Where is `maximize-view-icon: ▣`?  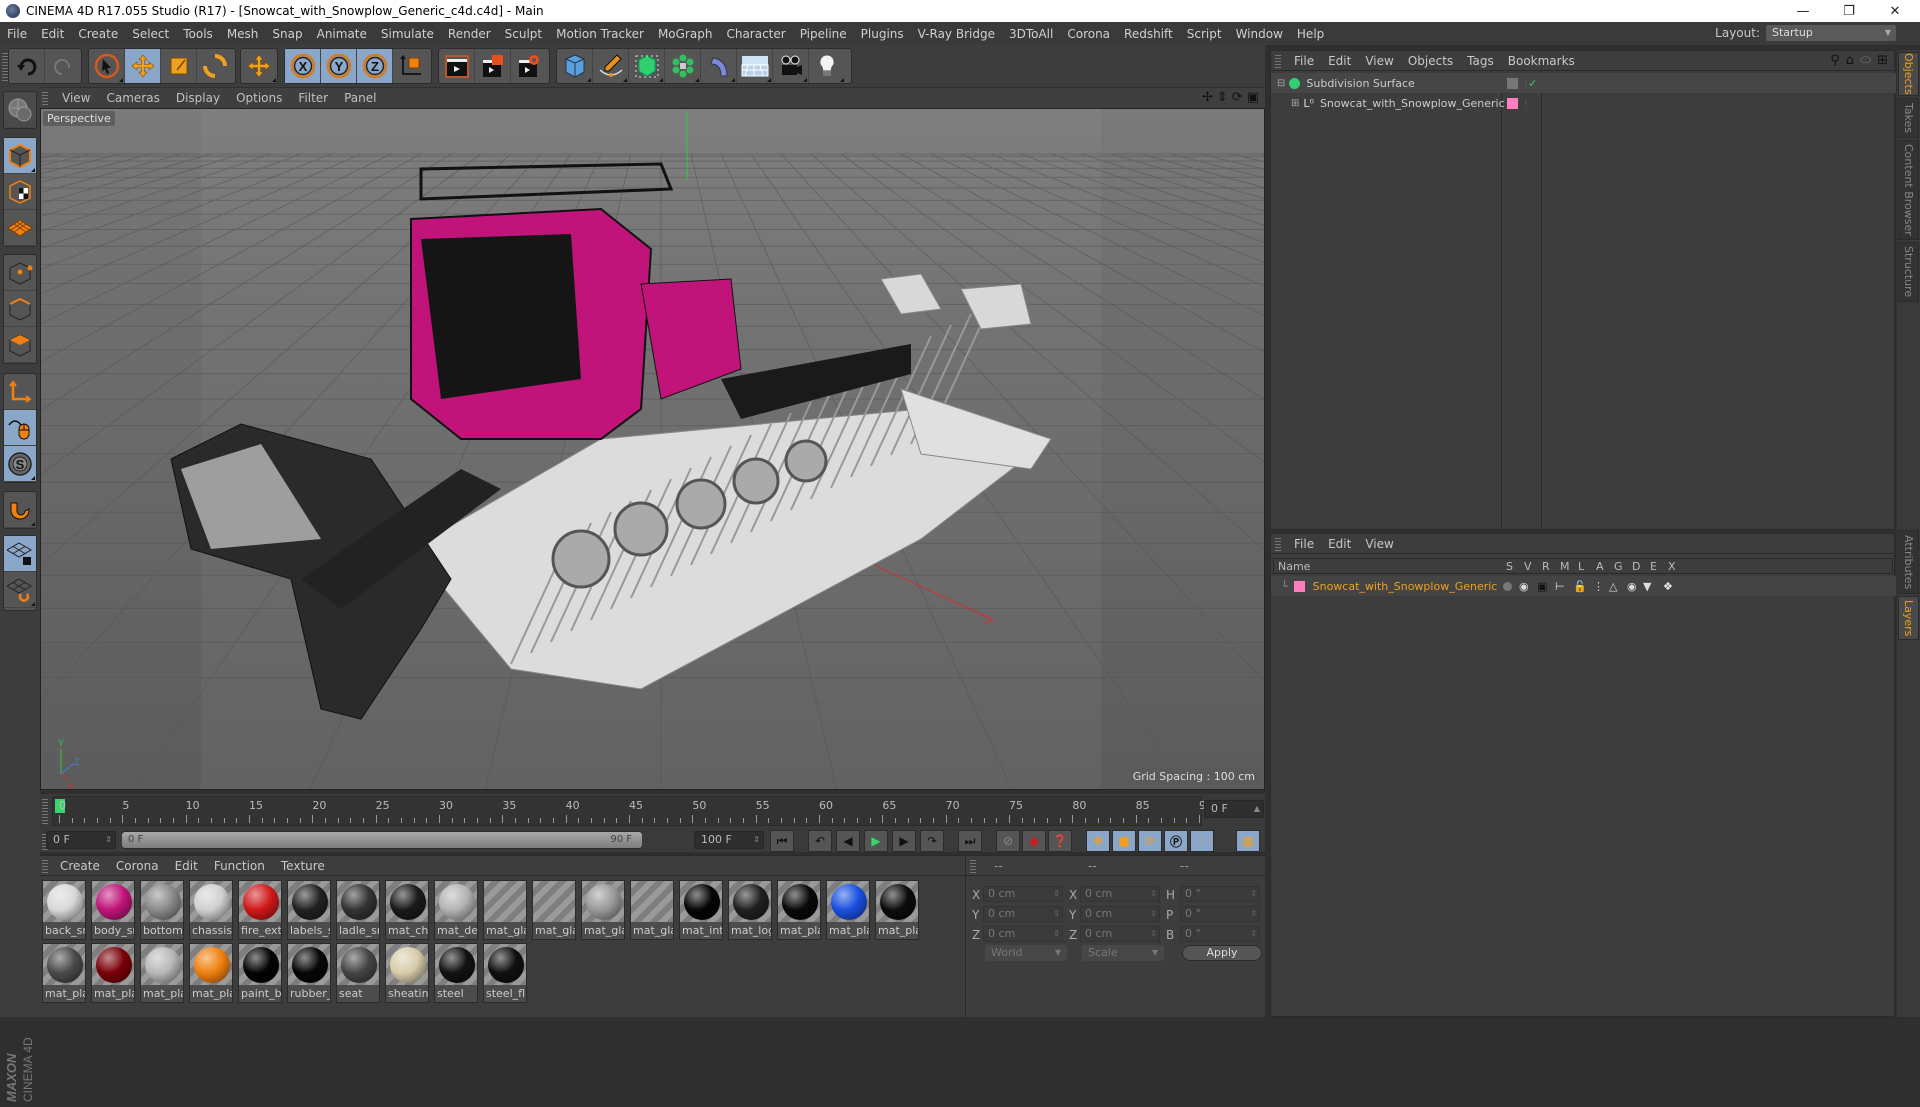
maximize-view-icon: ▣ is located at coordinates (1253, 97).